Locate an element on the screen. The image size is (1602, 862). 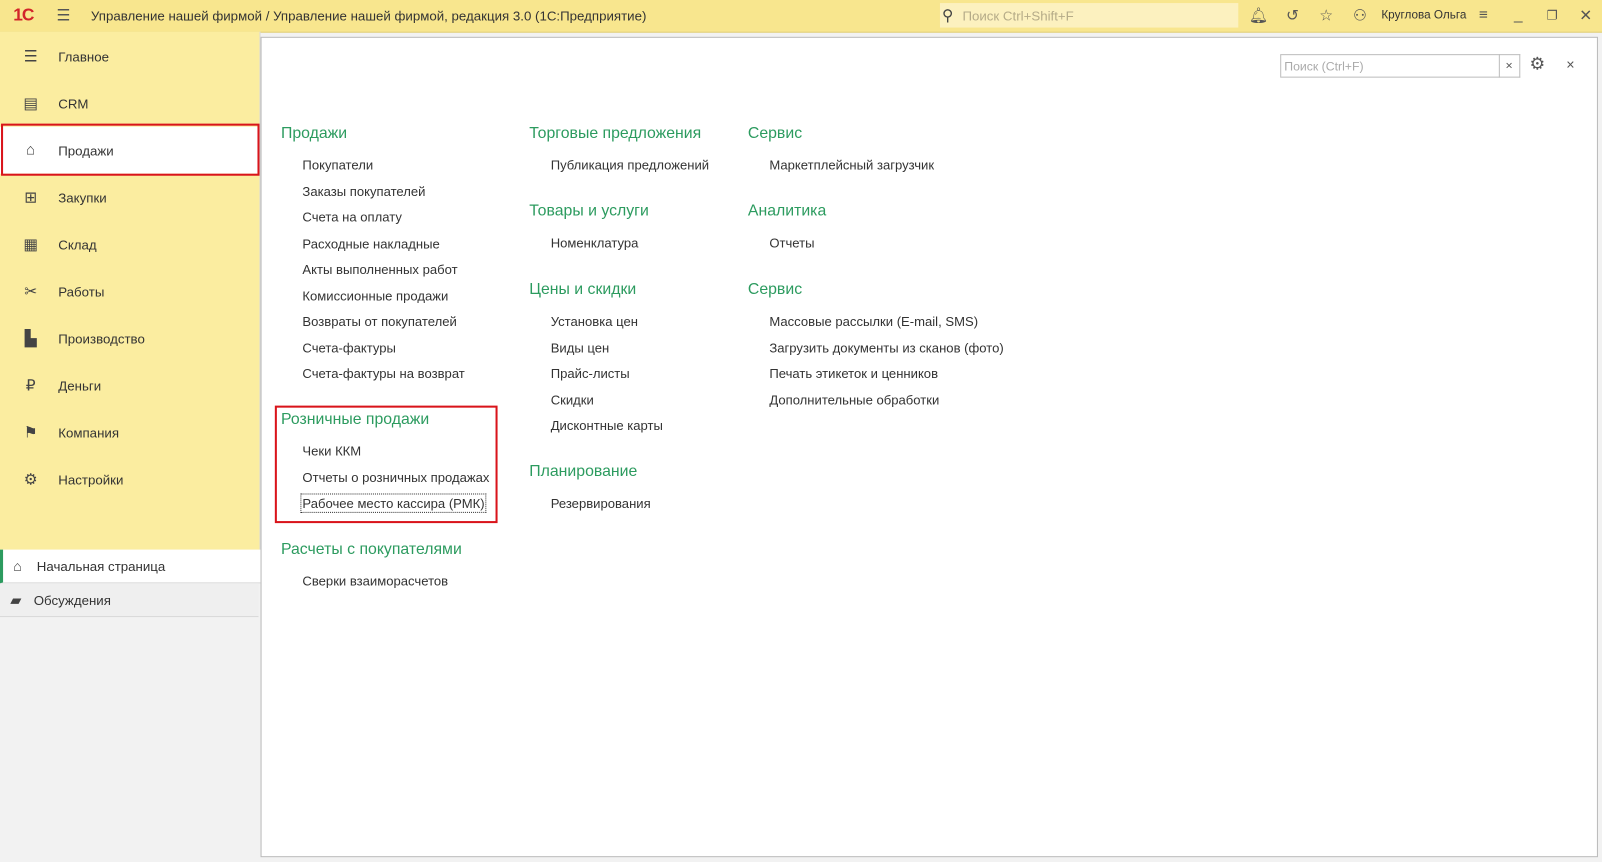
discussions-icon: ▰ is located at coordinates (16, 599).